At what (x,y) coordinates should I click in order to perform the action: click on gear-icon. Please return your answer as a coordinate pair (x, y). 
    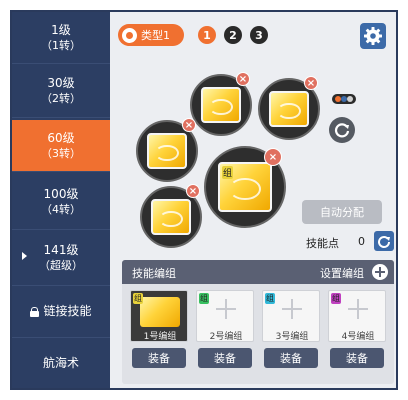
    Looking at the image, I should click on (373, 36).